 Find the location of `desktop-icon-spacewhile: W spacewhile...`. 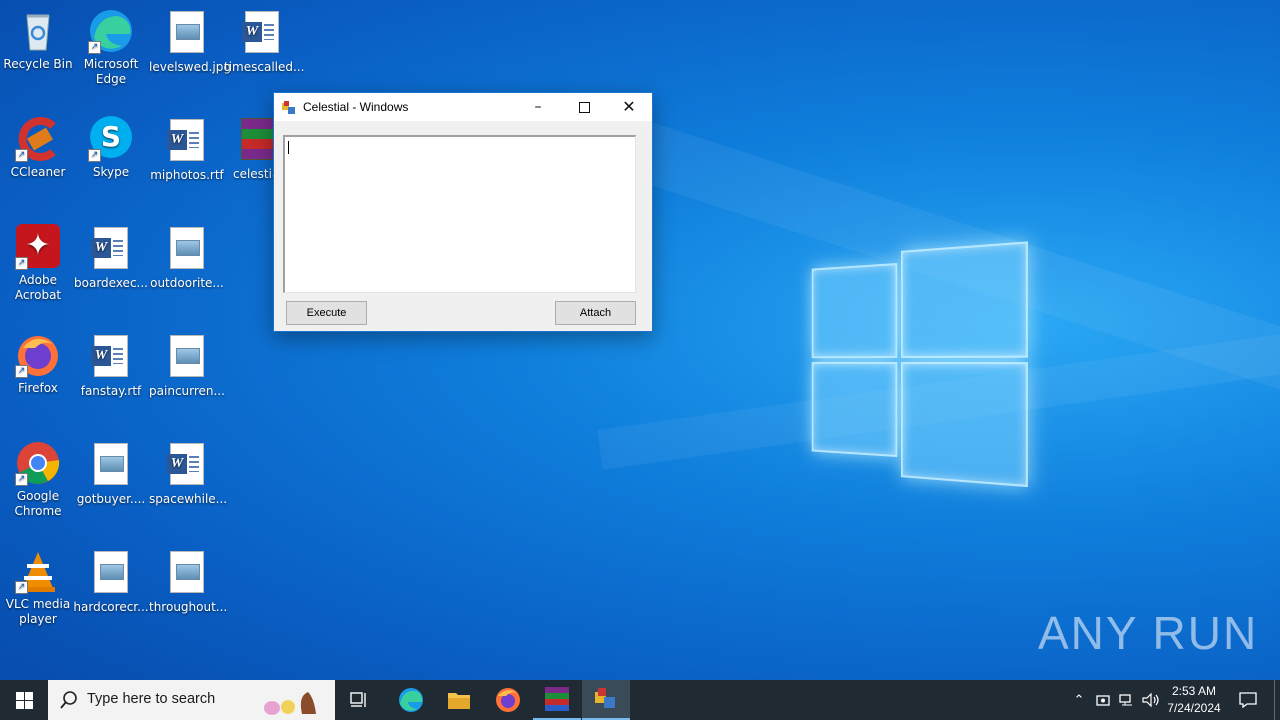

desktop-icon-spacewhile: W spacewhile... is located at coordinates (188, 473).